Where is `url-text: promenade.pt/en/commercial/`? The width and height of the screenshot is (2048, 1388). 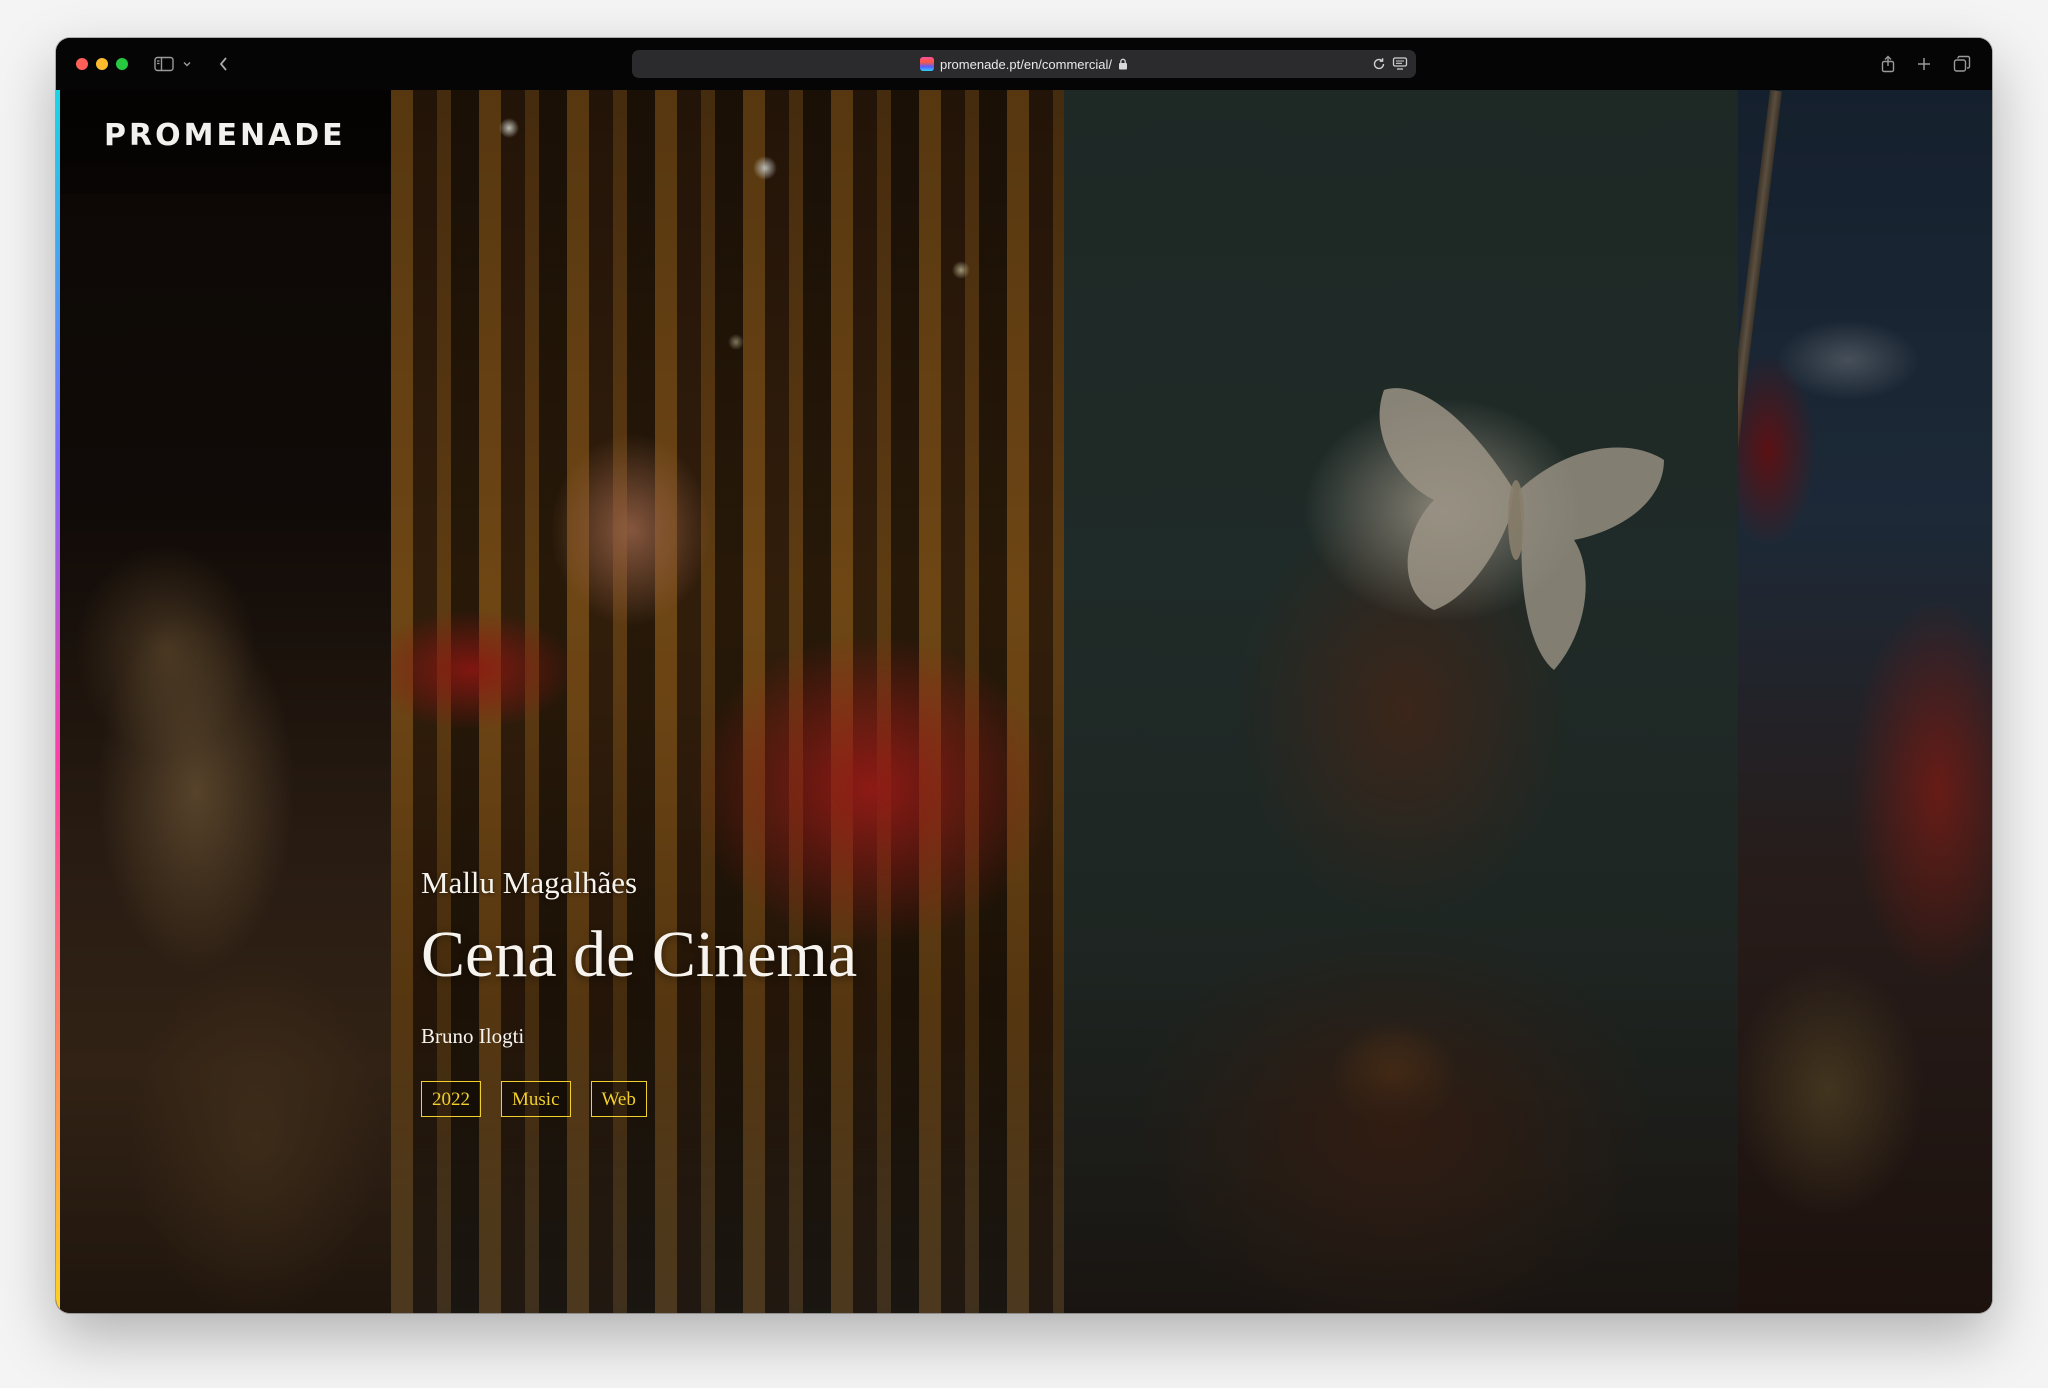 url-text: promenade.pt/en/commercial/ is located at coordinates (1026, 64).